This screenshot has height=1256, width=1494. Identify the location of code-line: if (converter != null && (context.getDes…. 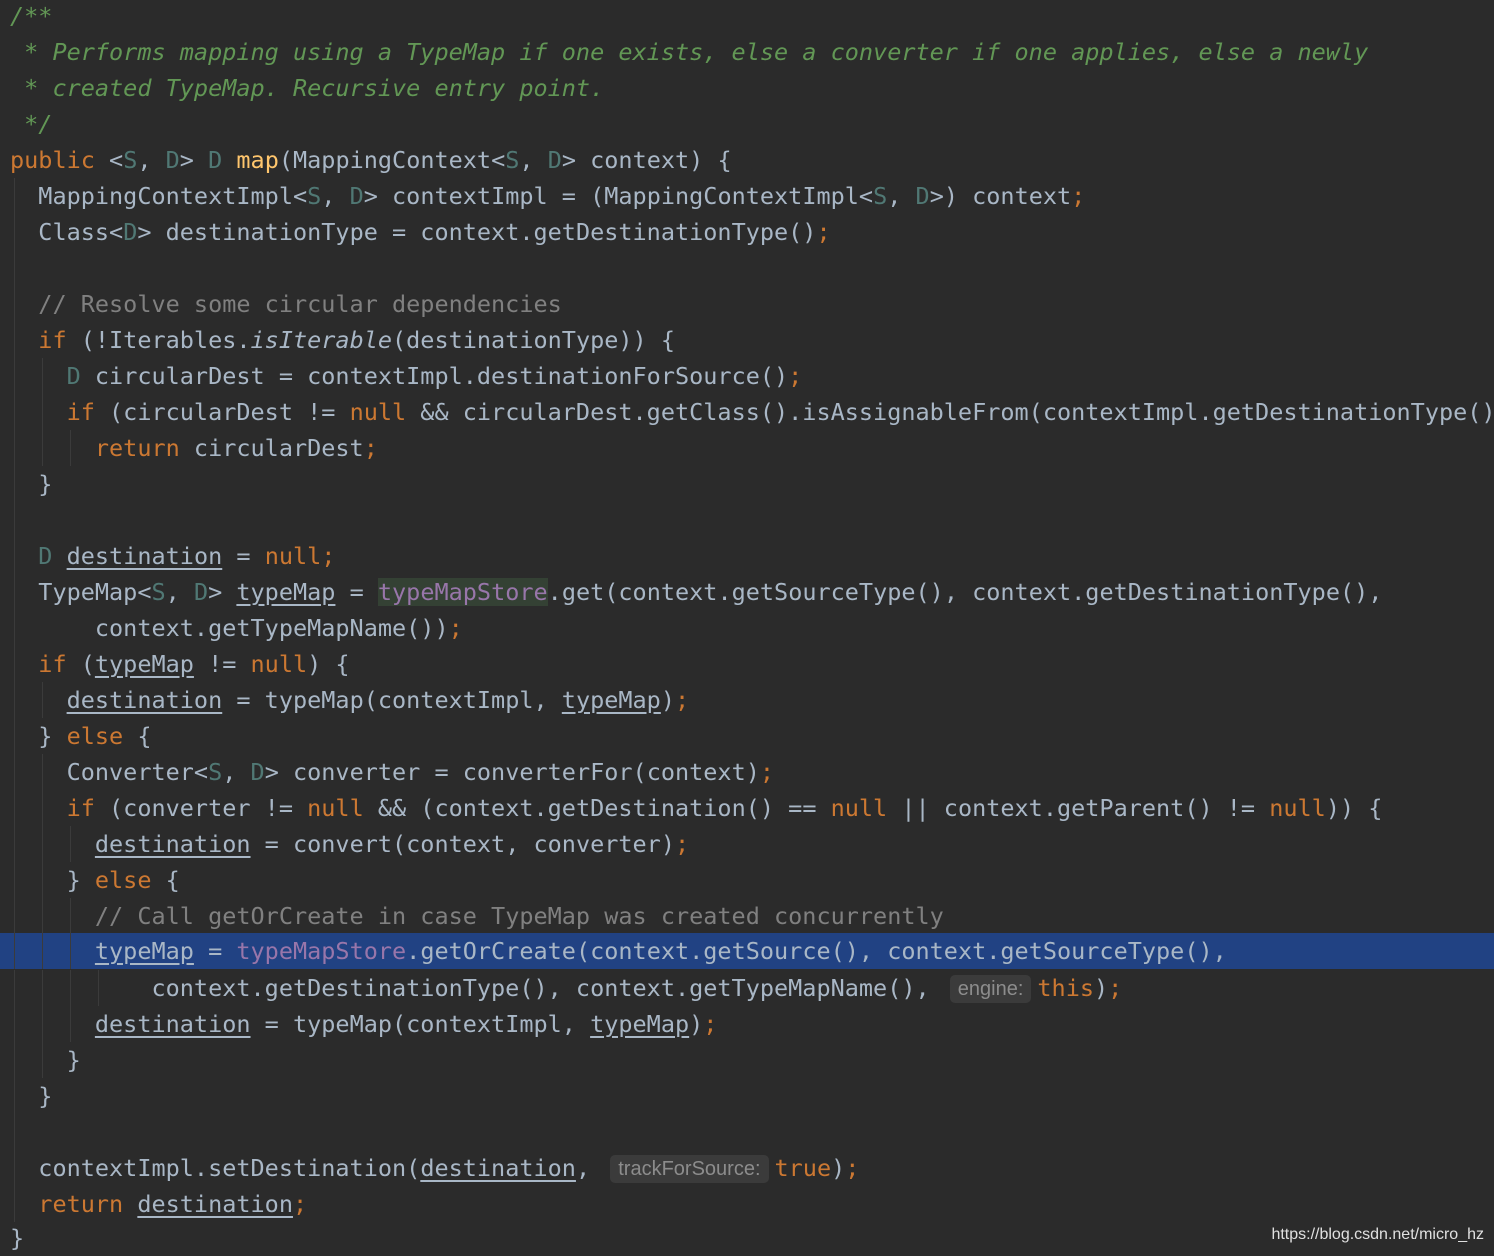
(747, 808).